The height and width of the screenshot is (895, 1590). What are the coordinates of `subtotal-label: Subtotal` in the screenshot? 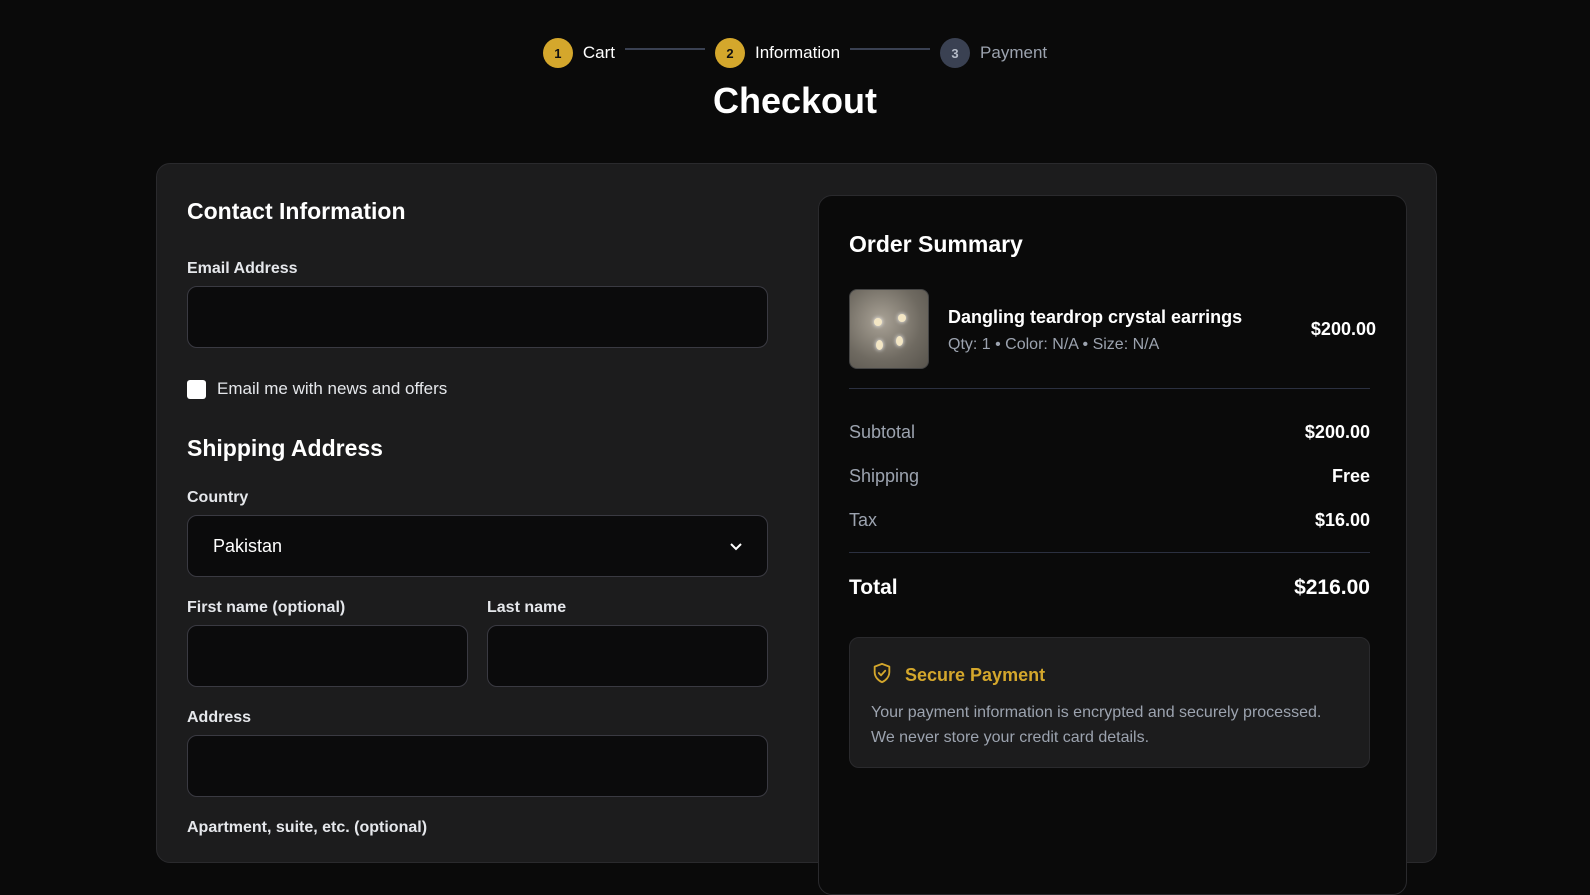 It's located at (882, 432).